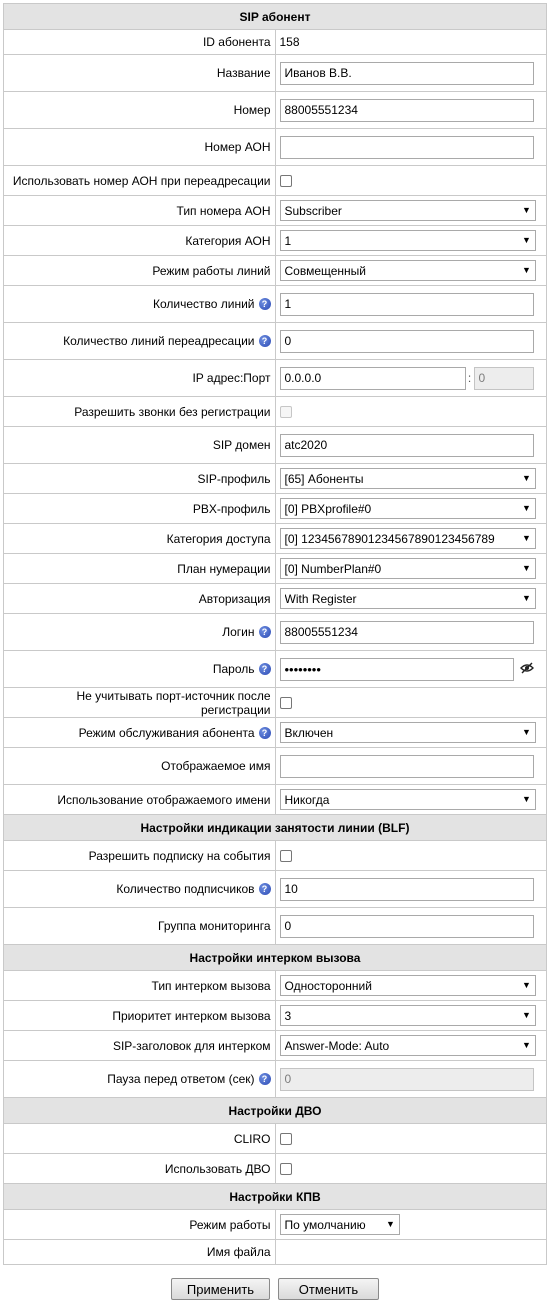  I want to click on aon-number-input, so click(406, 147).